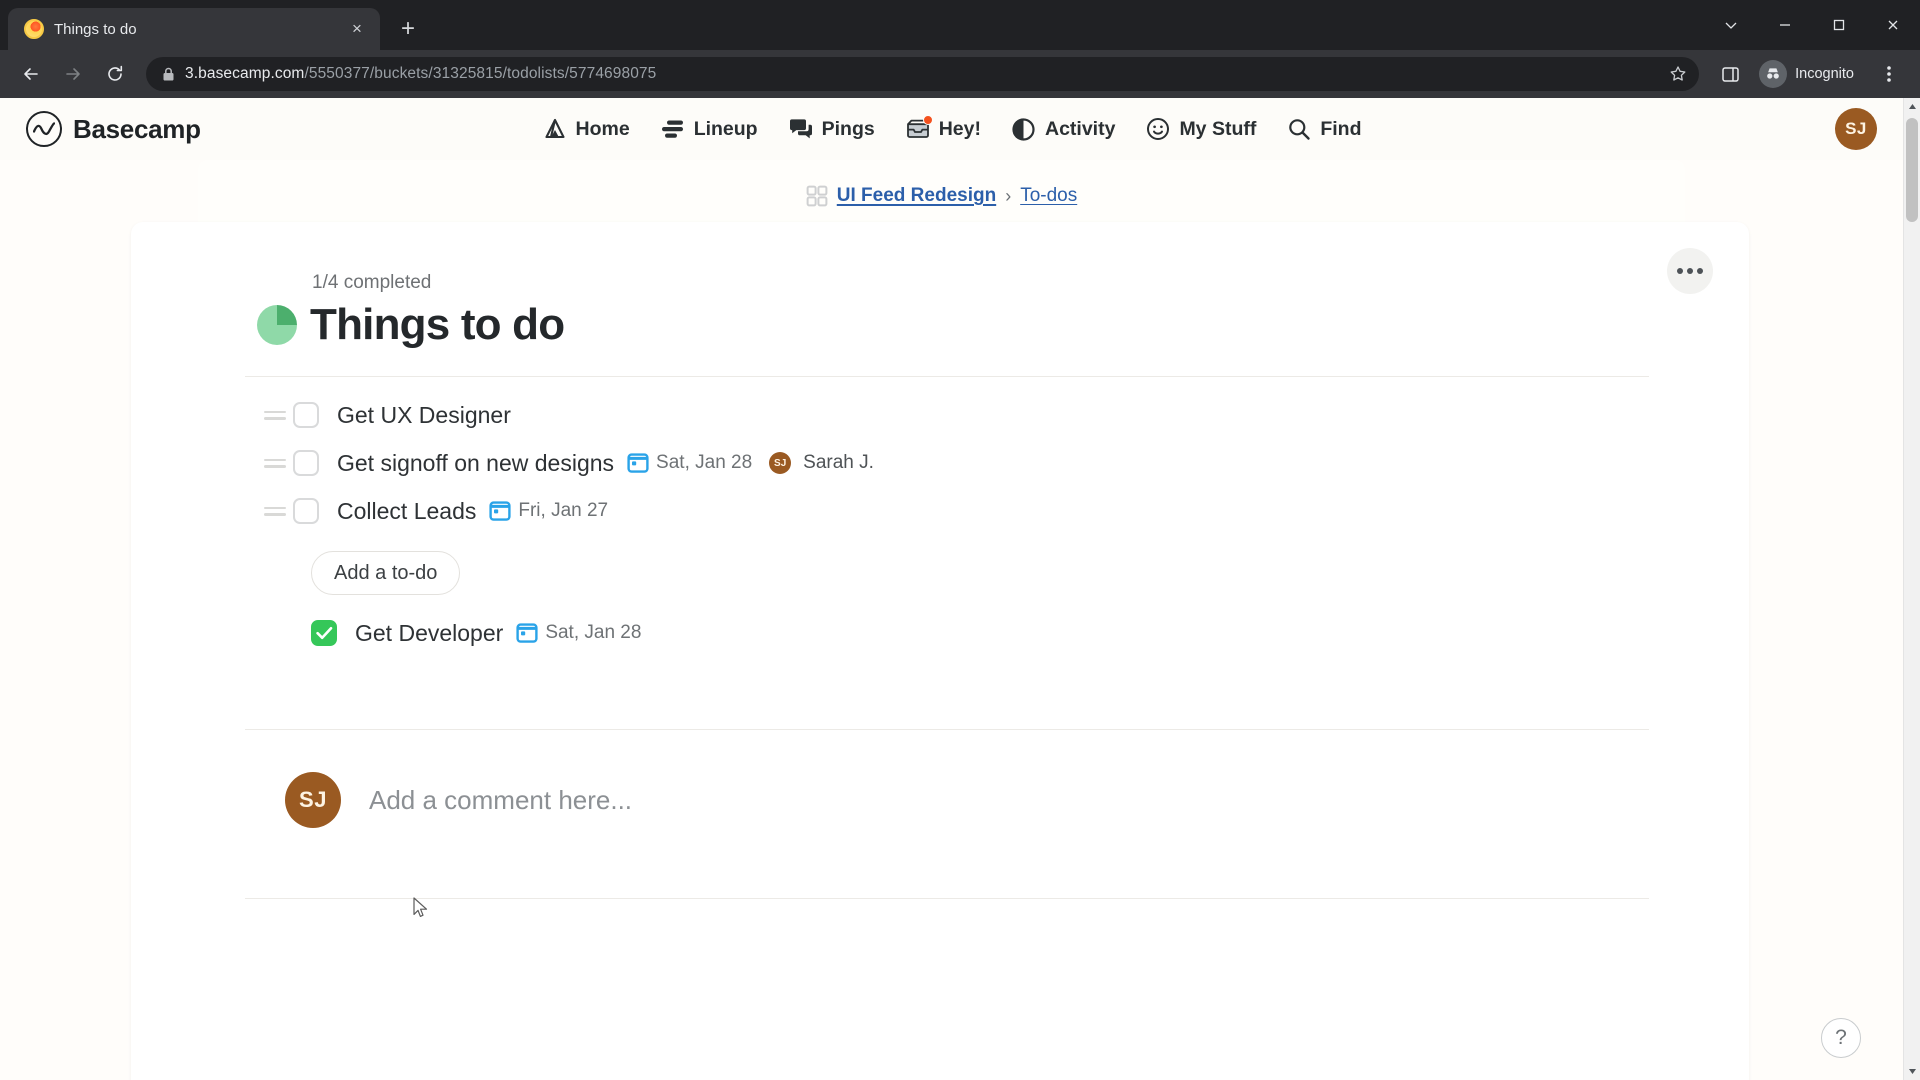  I want to click on progress-pie-icon, so click(277, 325).